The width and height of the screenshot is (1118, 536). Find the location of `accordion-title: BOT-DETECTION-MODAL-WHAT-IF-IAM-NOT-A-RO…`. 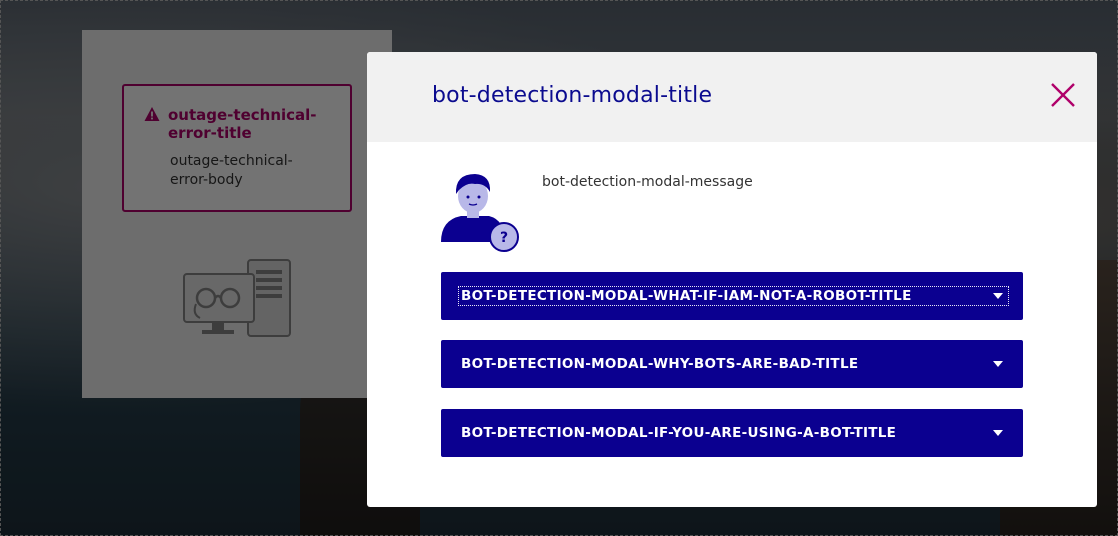

accordion-title: BOT-DETECTION-MODAL-WHAT-IF-IAM-NOT-A-RO… is located at coordinates (733, 296).